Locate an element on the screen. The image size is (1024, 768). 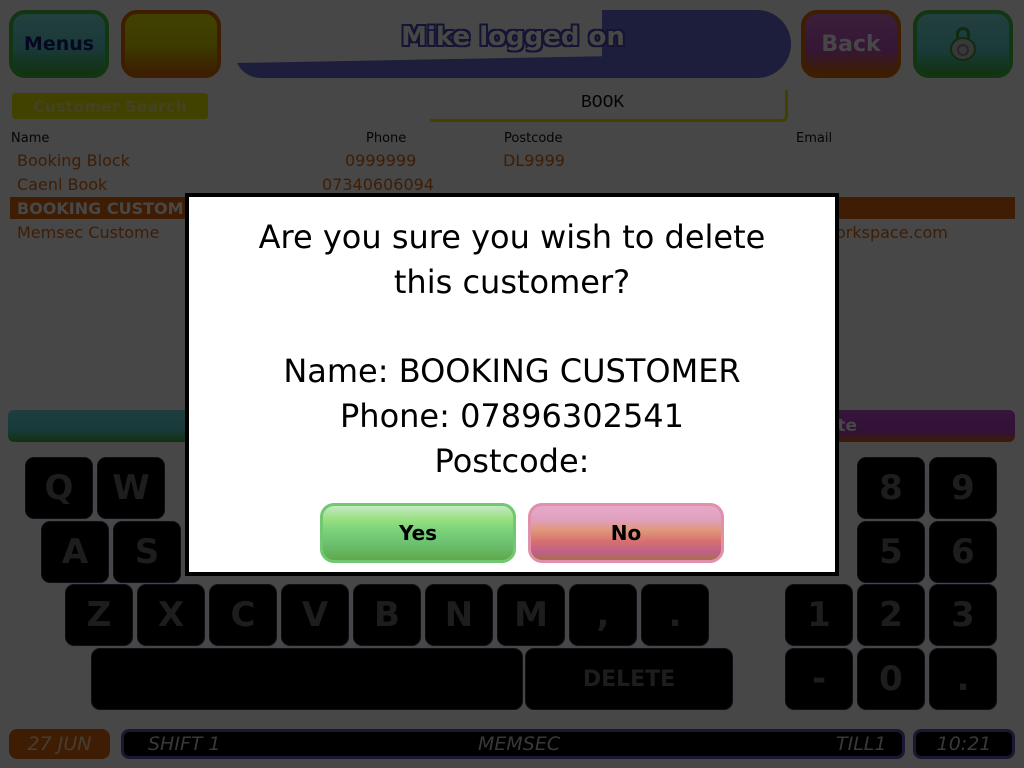
no-button: No is located at coordinates (626, 533).